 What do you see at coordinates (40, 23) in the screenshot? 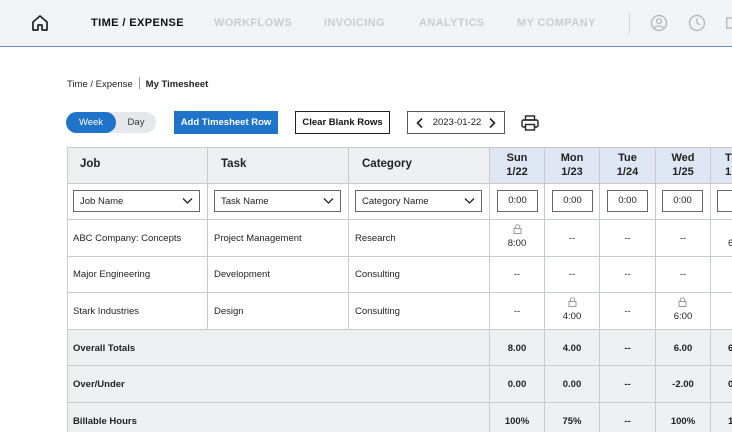
I see `home-icon` at bounding box center [40, 23].